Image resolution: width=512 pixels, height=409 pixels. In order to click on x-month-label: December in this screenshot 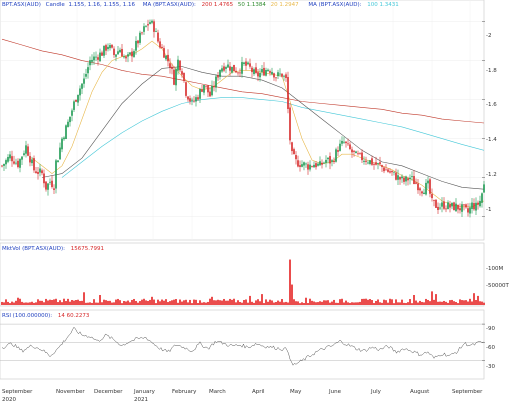, I will do `click(108, 392)`.